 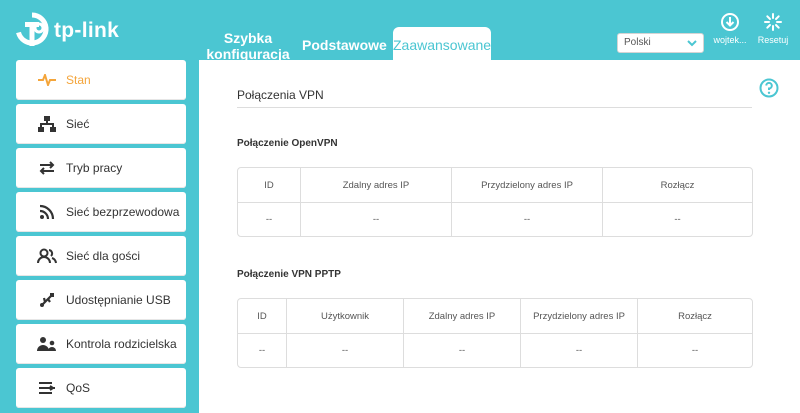 What do you see at coordinates (94, 168) in the screenshot?
I see `sidebar-item-label: Tryb pracy` at bounding box center [94, 168].